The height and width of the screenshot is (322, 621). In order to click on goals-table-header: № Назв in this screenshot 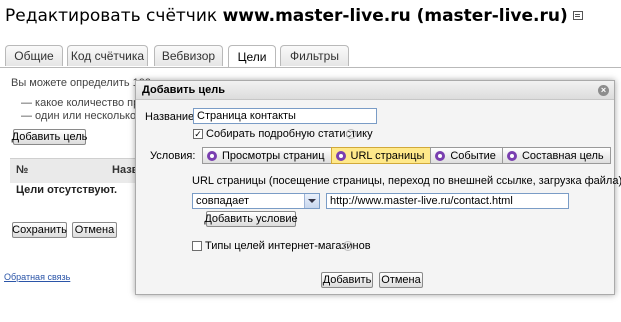, I will do `click(75, 170)`.